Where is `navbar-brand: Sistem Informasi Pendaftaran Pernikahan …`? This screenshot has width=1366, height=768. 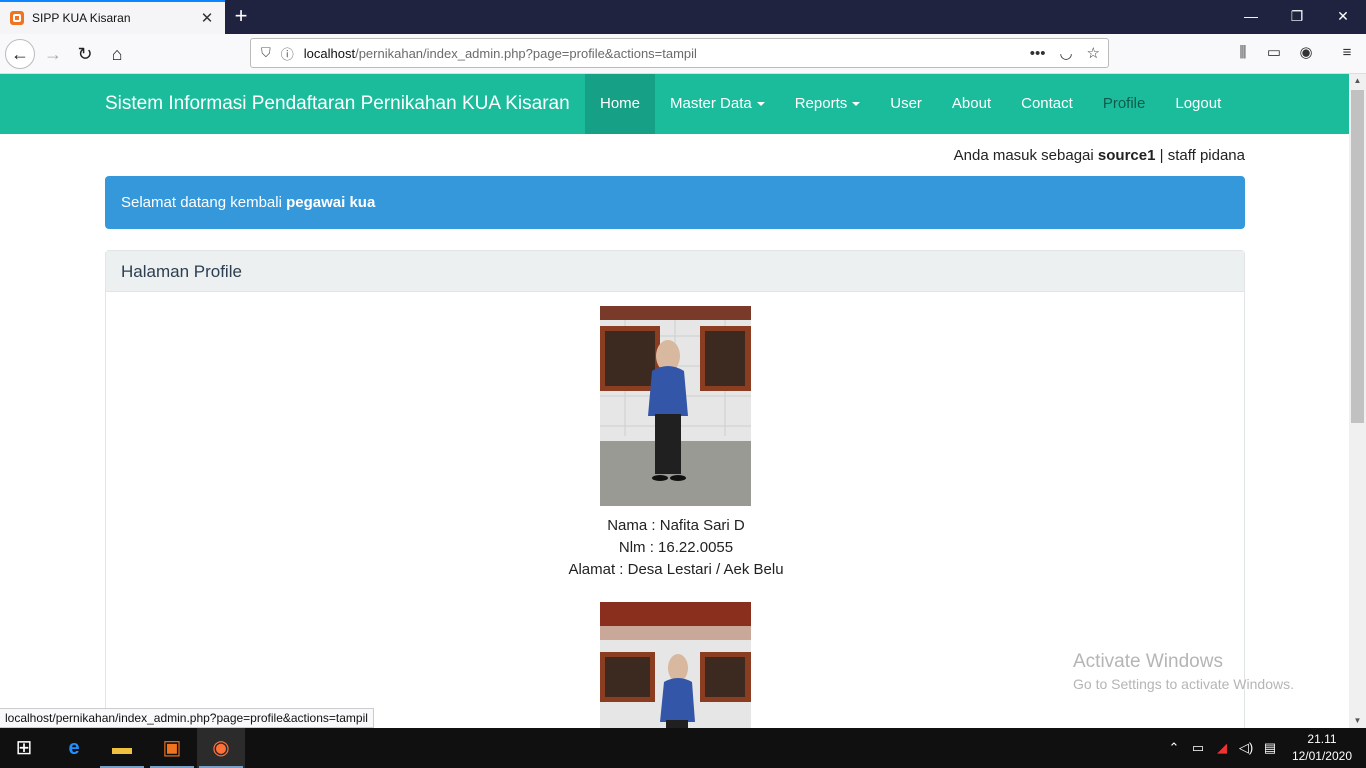 navbar-brand: Sistem Informasi Pendaftaran Pernikahan … is located at coordinates (337, 104).